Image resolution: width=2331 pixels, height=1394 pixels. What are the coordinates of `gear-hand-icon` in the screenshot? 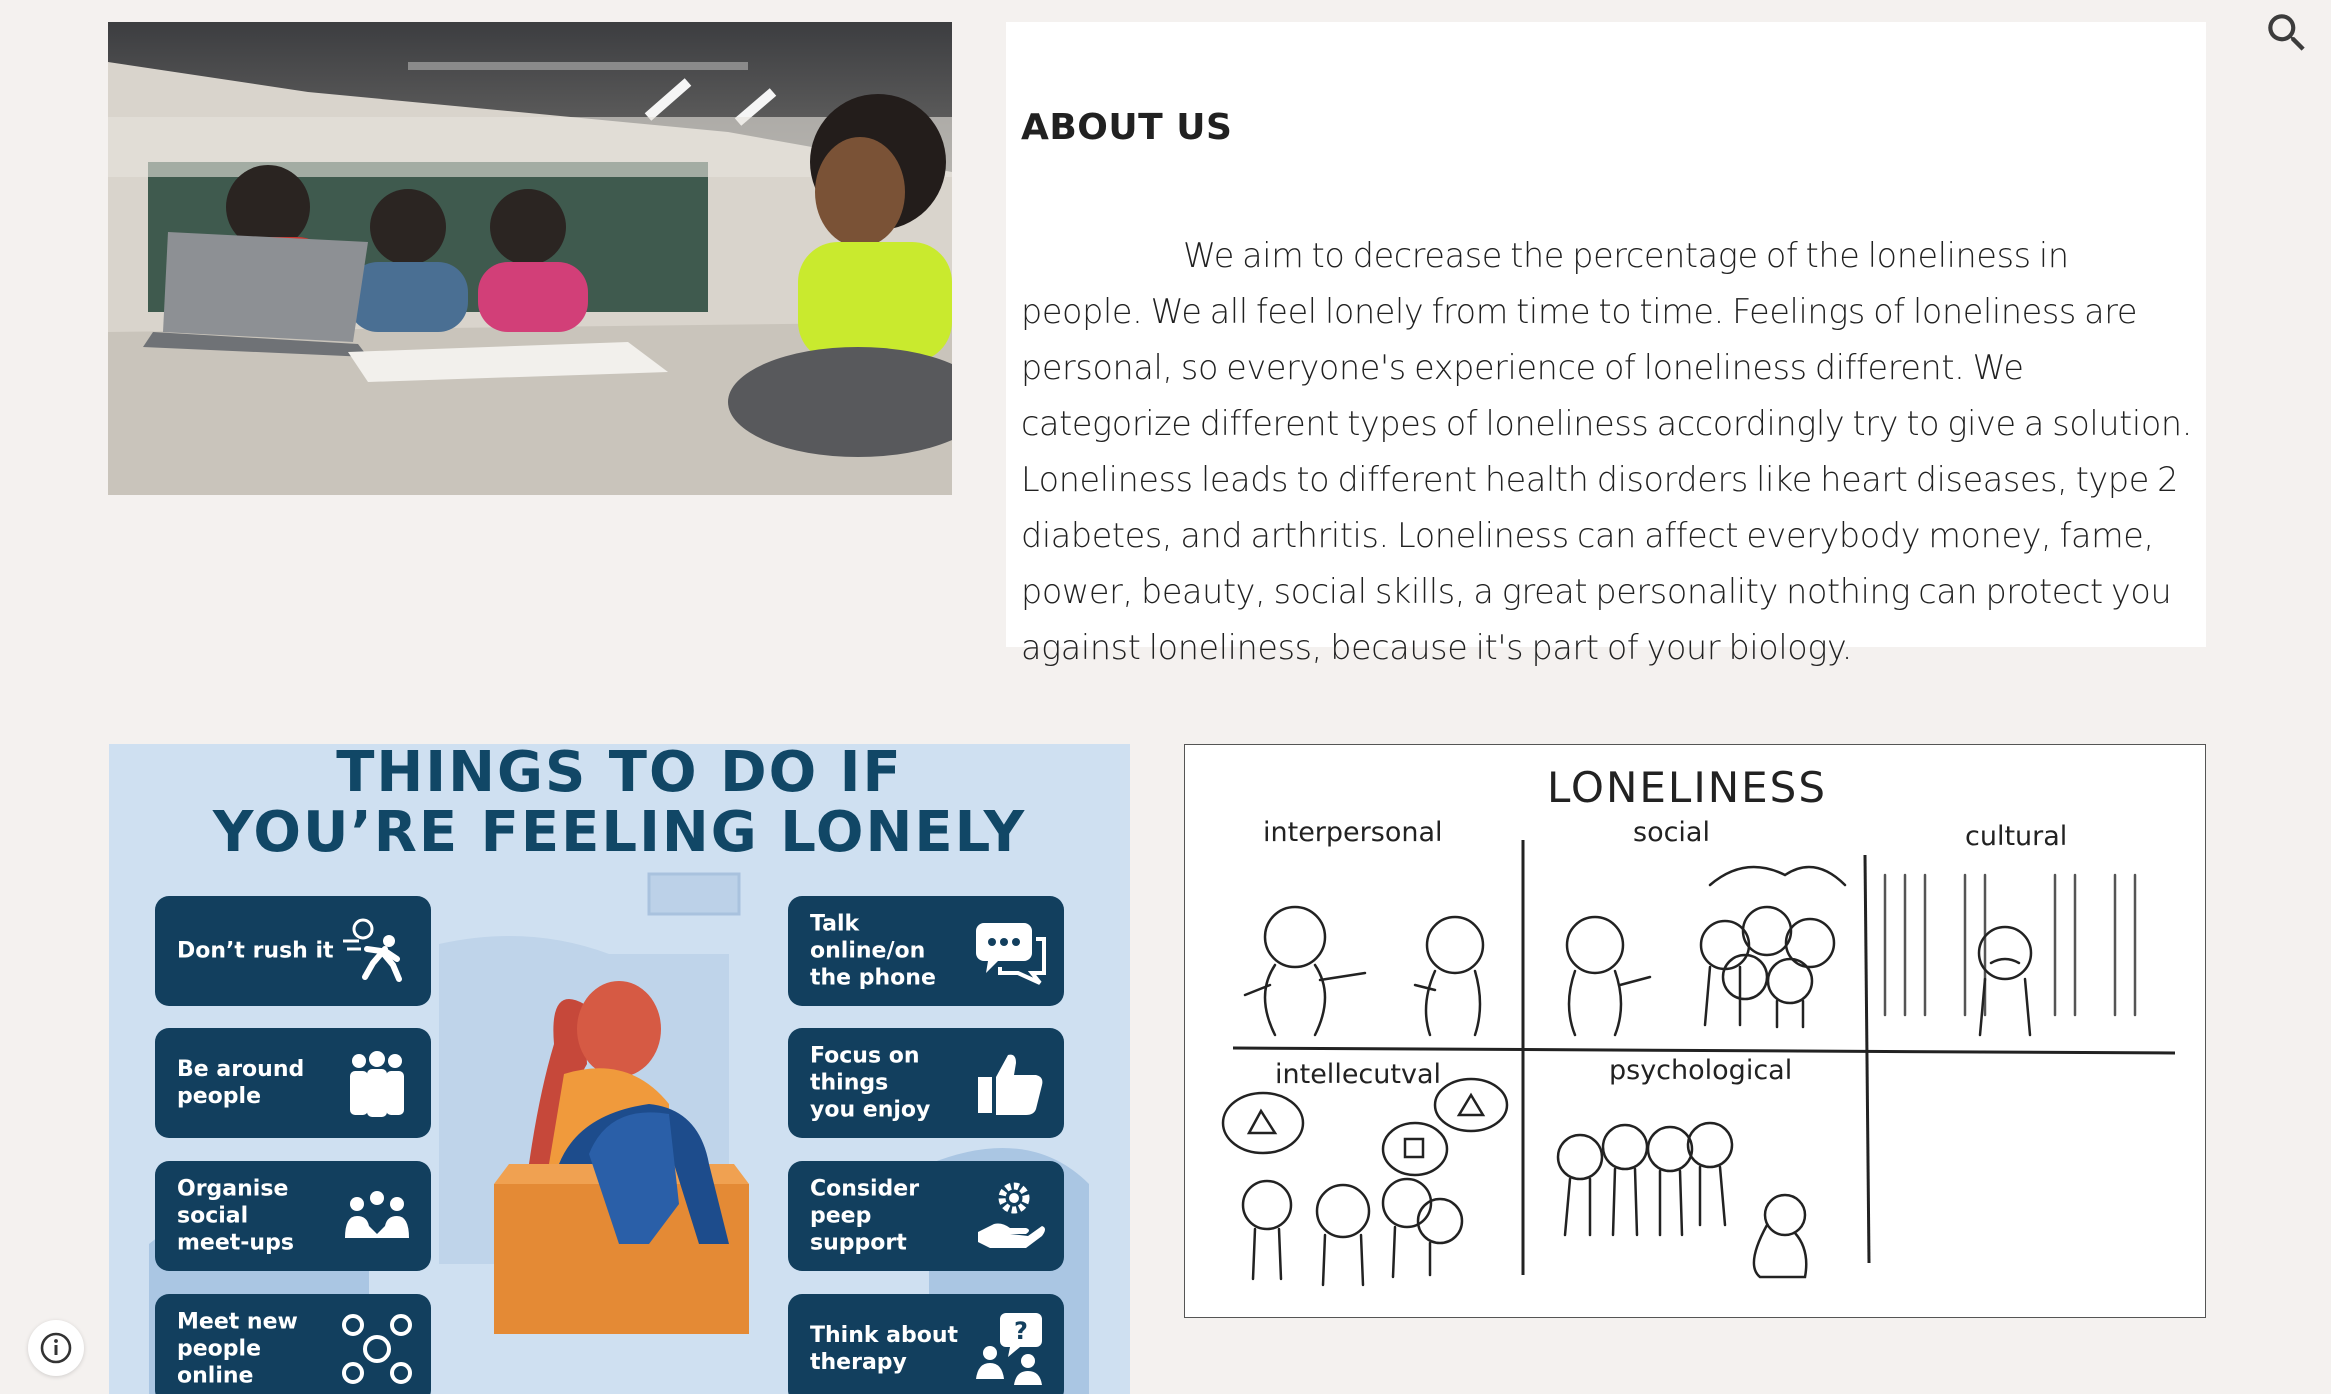 It's located at (1011, 1215).